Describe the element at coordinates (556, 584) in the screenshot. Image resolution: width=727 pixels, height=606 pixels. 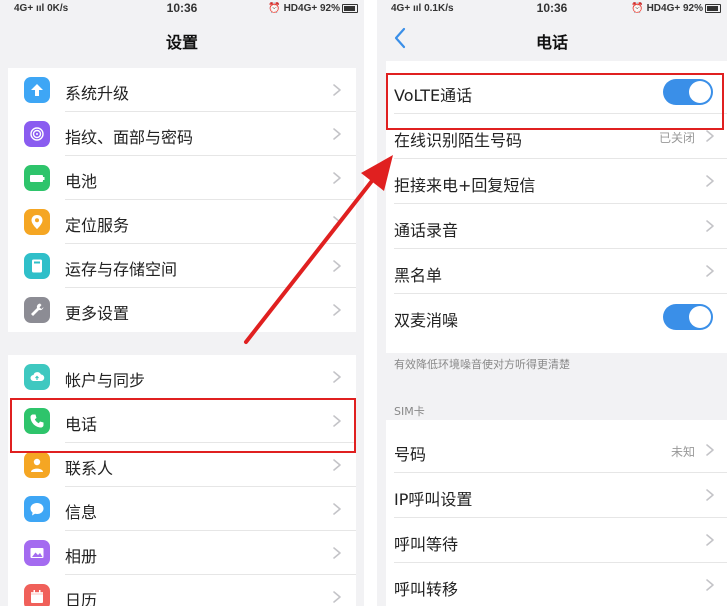
I see `call-setting-row-sim-3: 呼叫转移` at that location.